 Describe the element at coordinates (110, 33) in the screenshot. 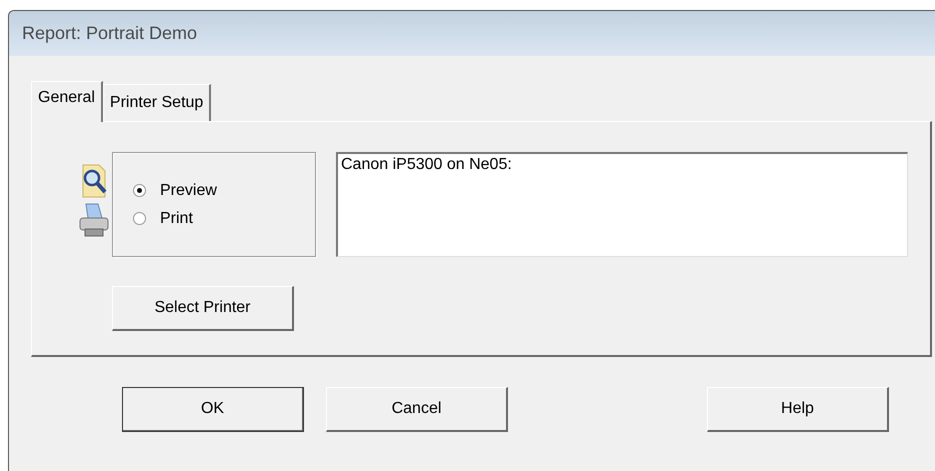

I see `window-title: Report: Portrait Demo` at that location.